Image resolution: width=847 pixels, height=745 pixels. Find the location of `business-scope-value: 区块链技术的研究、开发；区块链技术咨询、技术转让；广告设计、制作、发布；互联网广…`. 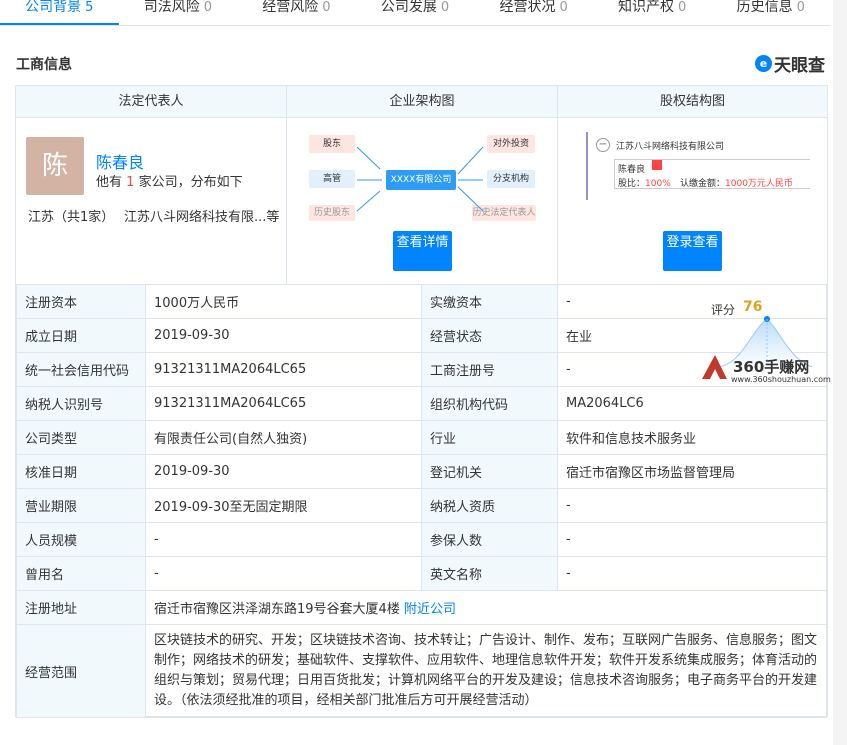

business-scope-value: 区块链技术的研究、开发；区块链技术咨询、技术转让；广告设计、制作、发布；互联网广… is located at coordinates (486, 671).